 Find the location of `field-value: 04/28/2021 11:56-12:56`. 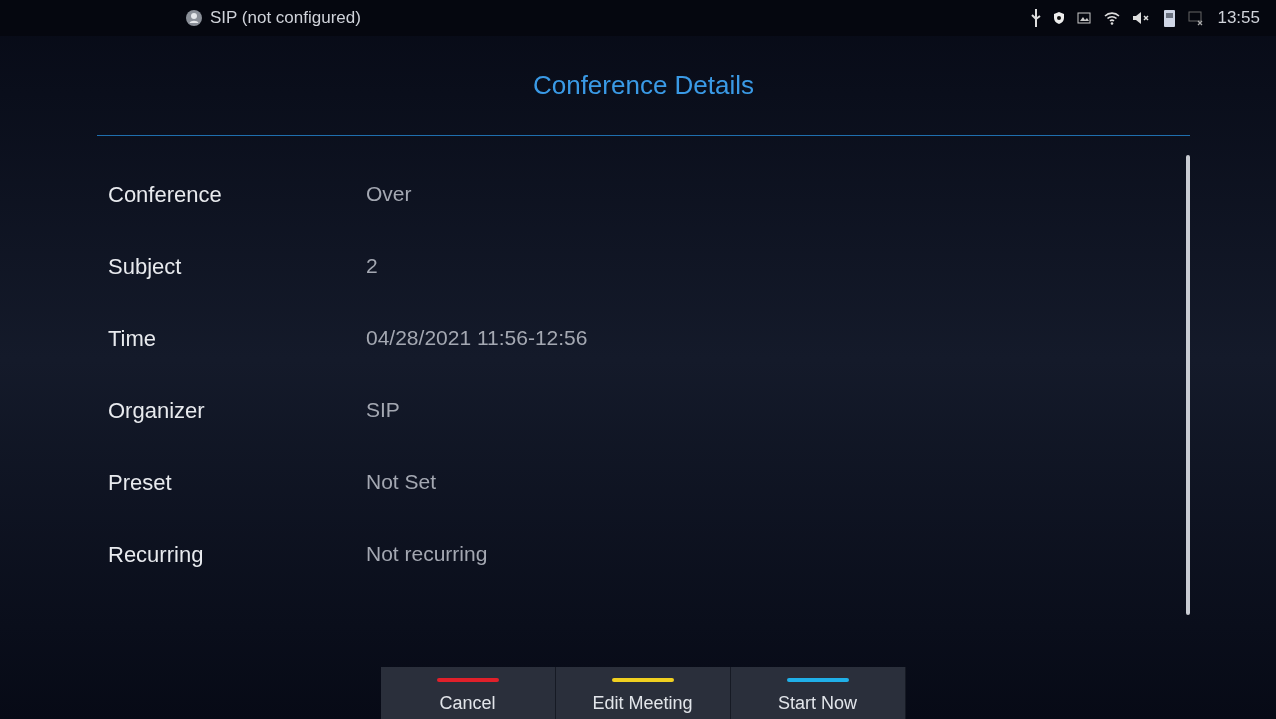

field-value: 04/28/2021 11:56-12:56 is located at coordinates (477, 338).